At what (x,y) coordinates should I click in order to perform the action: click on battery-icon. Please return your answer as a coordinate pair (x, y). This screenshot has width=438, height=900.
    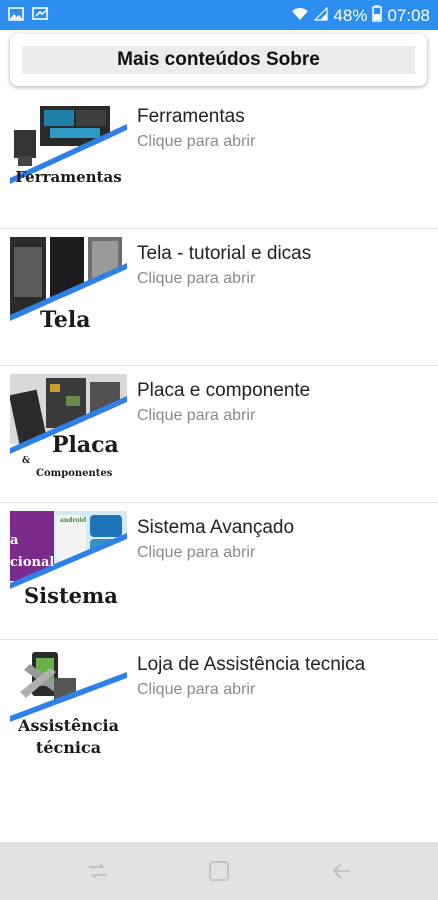
    Looking at the image, I should click on (377, 16).